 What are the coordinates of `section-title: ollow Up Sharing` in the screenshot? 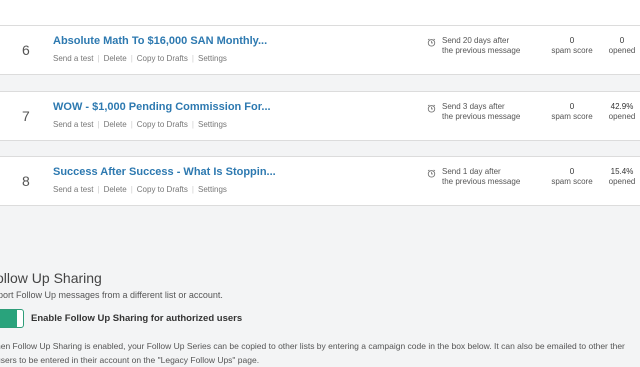 It's located at (51, 278).